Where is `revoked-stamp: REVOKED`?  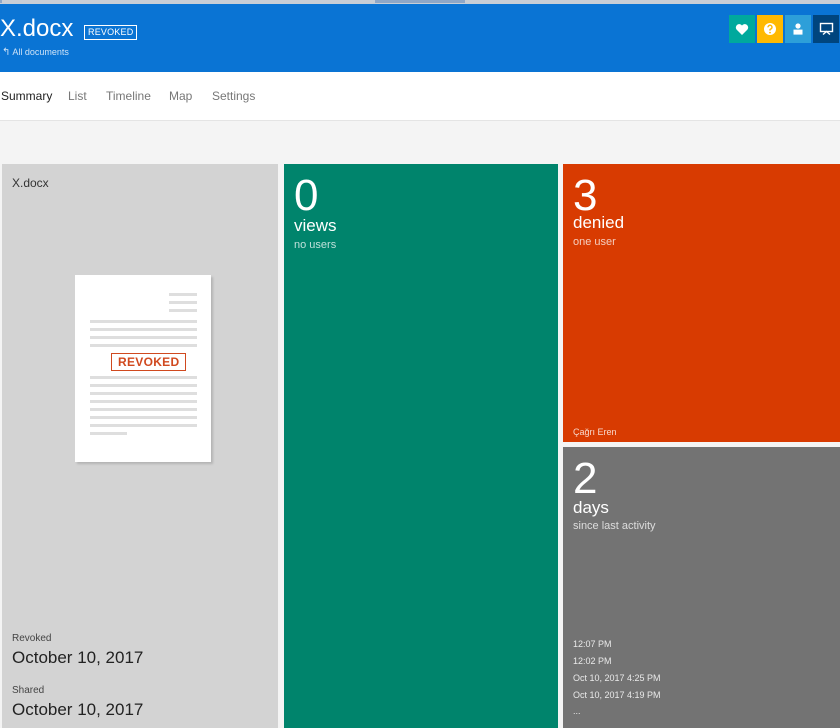 revoked-stamp: REVOKED is located at coordinates (149, 362).